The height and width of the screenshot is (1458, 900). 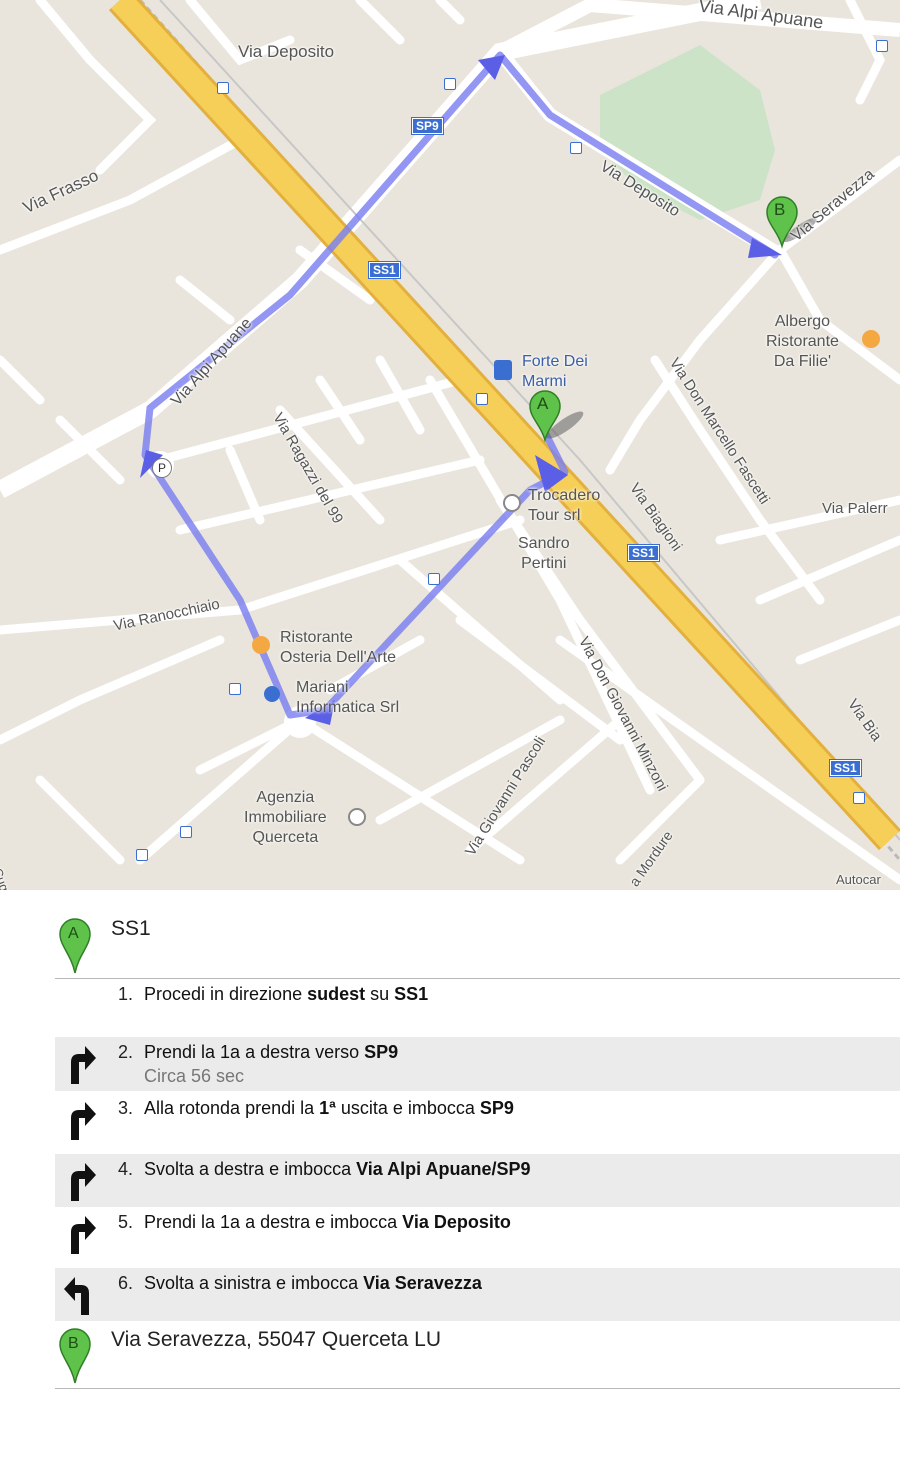 I want to click on poi-sandro-pertini: Sandro Pertini, so click(x=544, y=554).